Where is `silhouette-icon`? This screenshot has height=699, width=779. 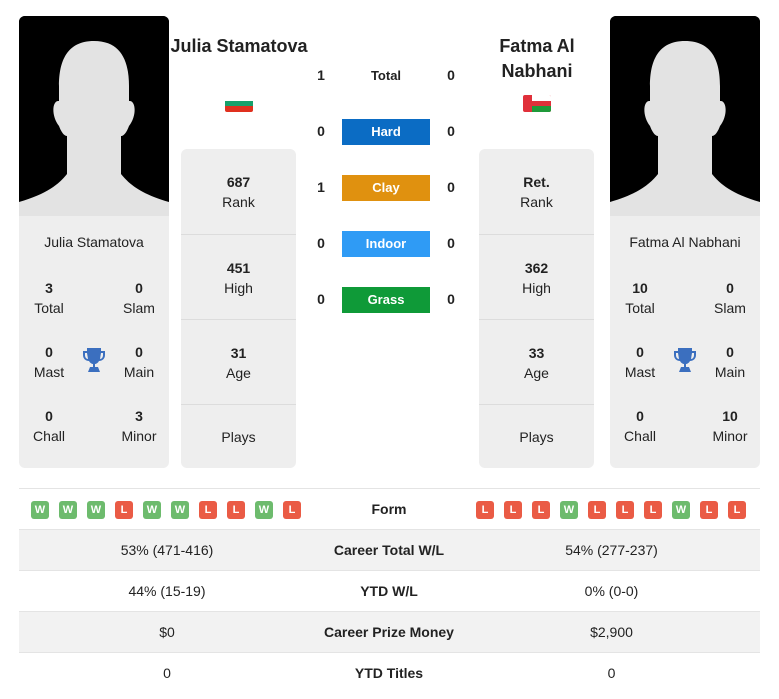
silhouette-icon is located at coordinates (685, 116).